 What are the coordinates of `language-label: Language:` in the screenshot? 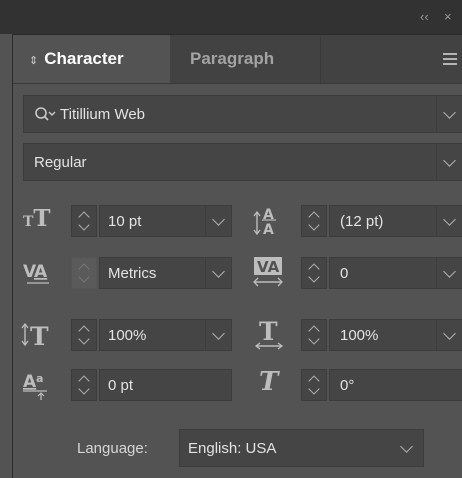 It's located at (112, 448).